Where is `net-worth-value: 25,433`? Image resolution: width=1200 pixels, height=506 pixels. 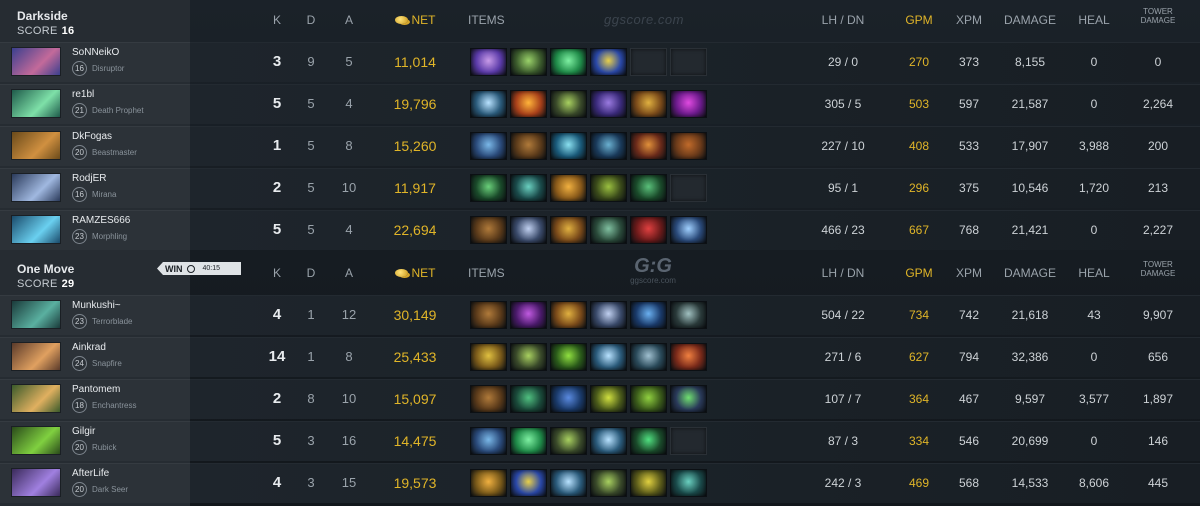
net-worth-value: 25,433 is located at coordinates (415, 357).